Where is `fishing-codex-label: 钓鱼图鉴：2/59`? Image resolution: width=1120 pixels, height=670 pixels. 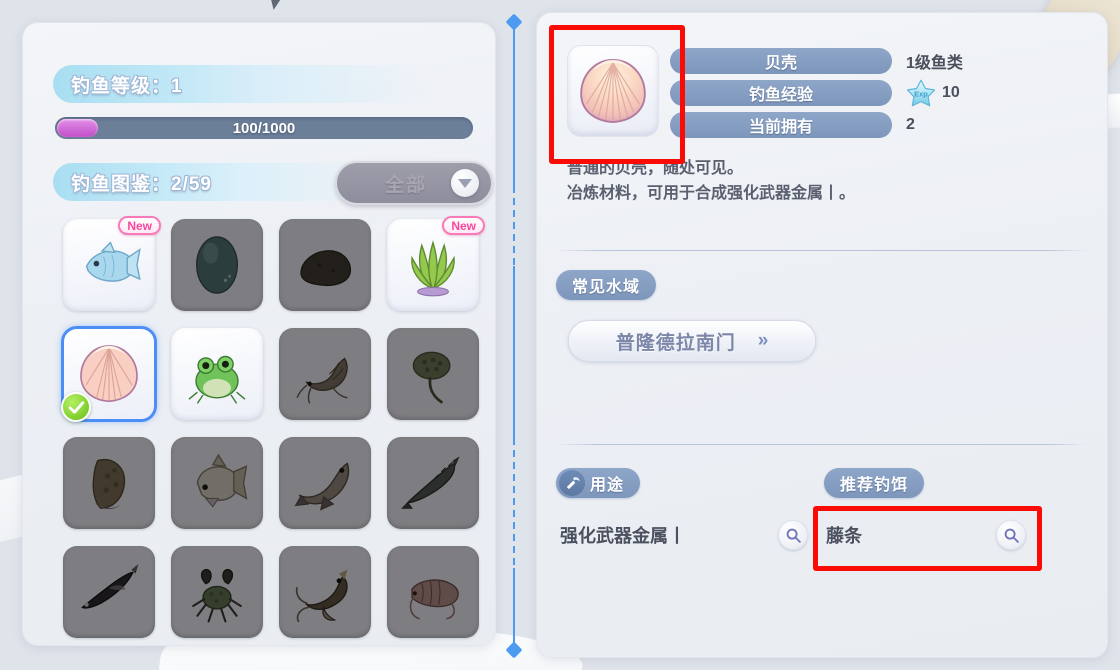
fishing-codex-label: 钓鱼图鉴：2/59 is located at coordinates (141, 184).